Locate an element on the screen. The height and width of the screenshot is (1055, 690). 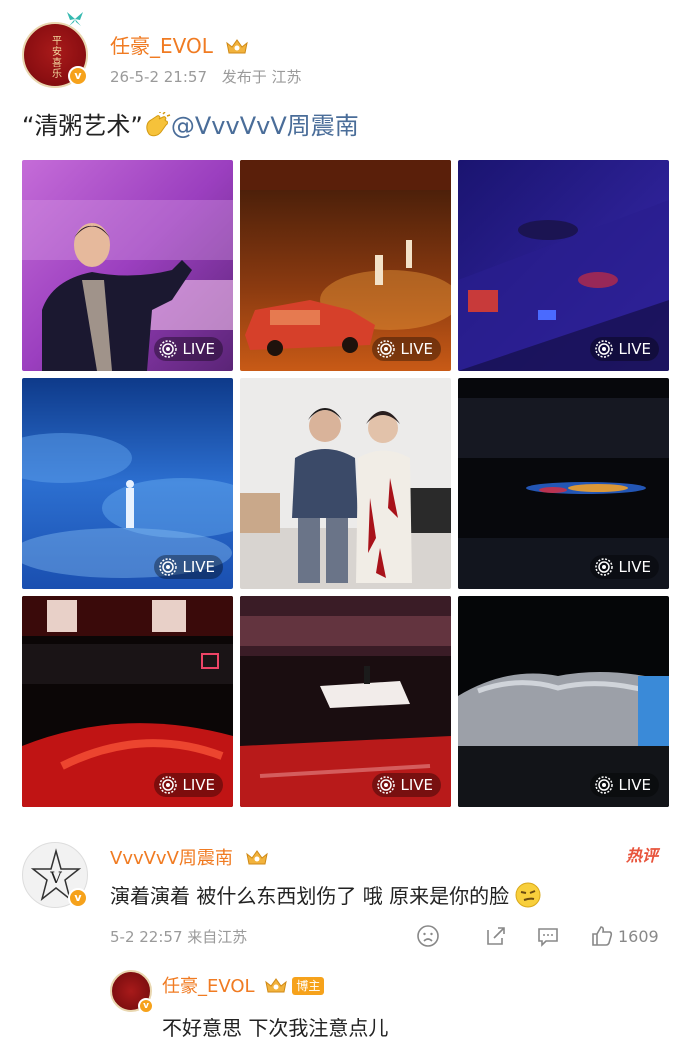
post-header: 平安喜乐 v 任豪_EVOL 26-5-2 21:57 发布于 江苏 is located at coordinates (342, 51).